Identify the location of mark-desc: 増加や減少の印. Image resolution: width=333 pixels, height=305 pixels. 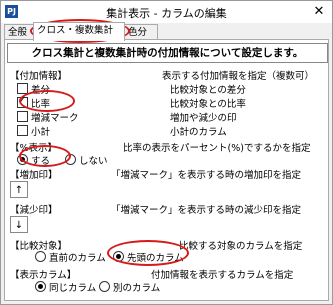
(203, 118).